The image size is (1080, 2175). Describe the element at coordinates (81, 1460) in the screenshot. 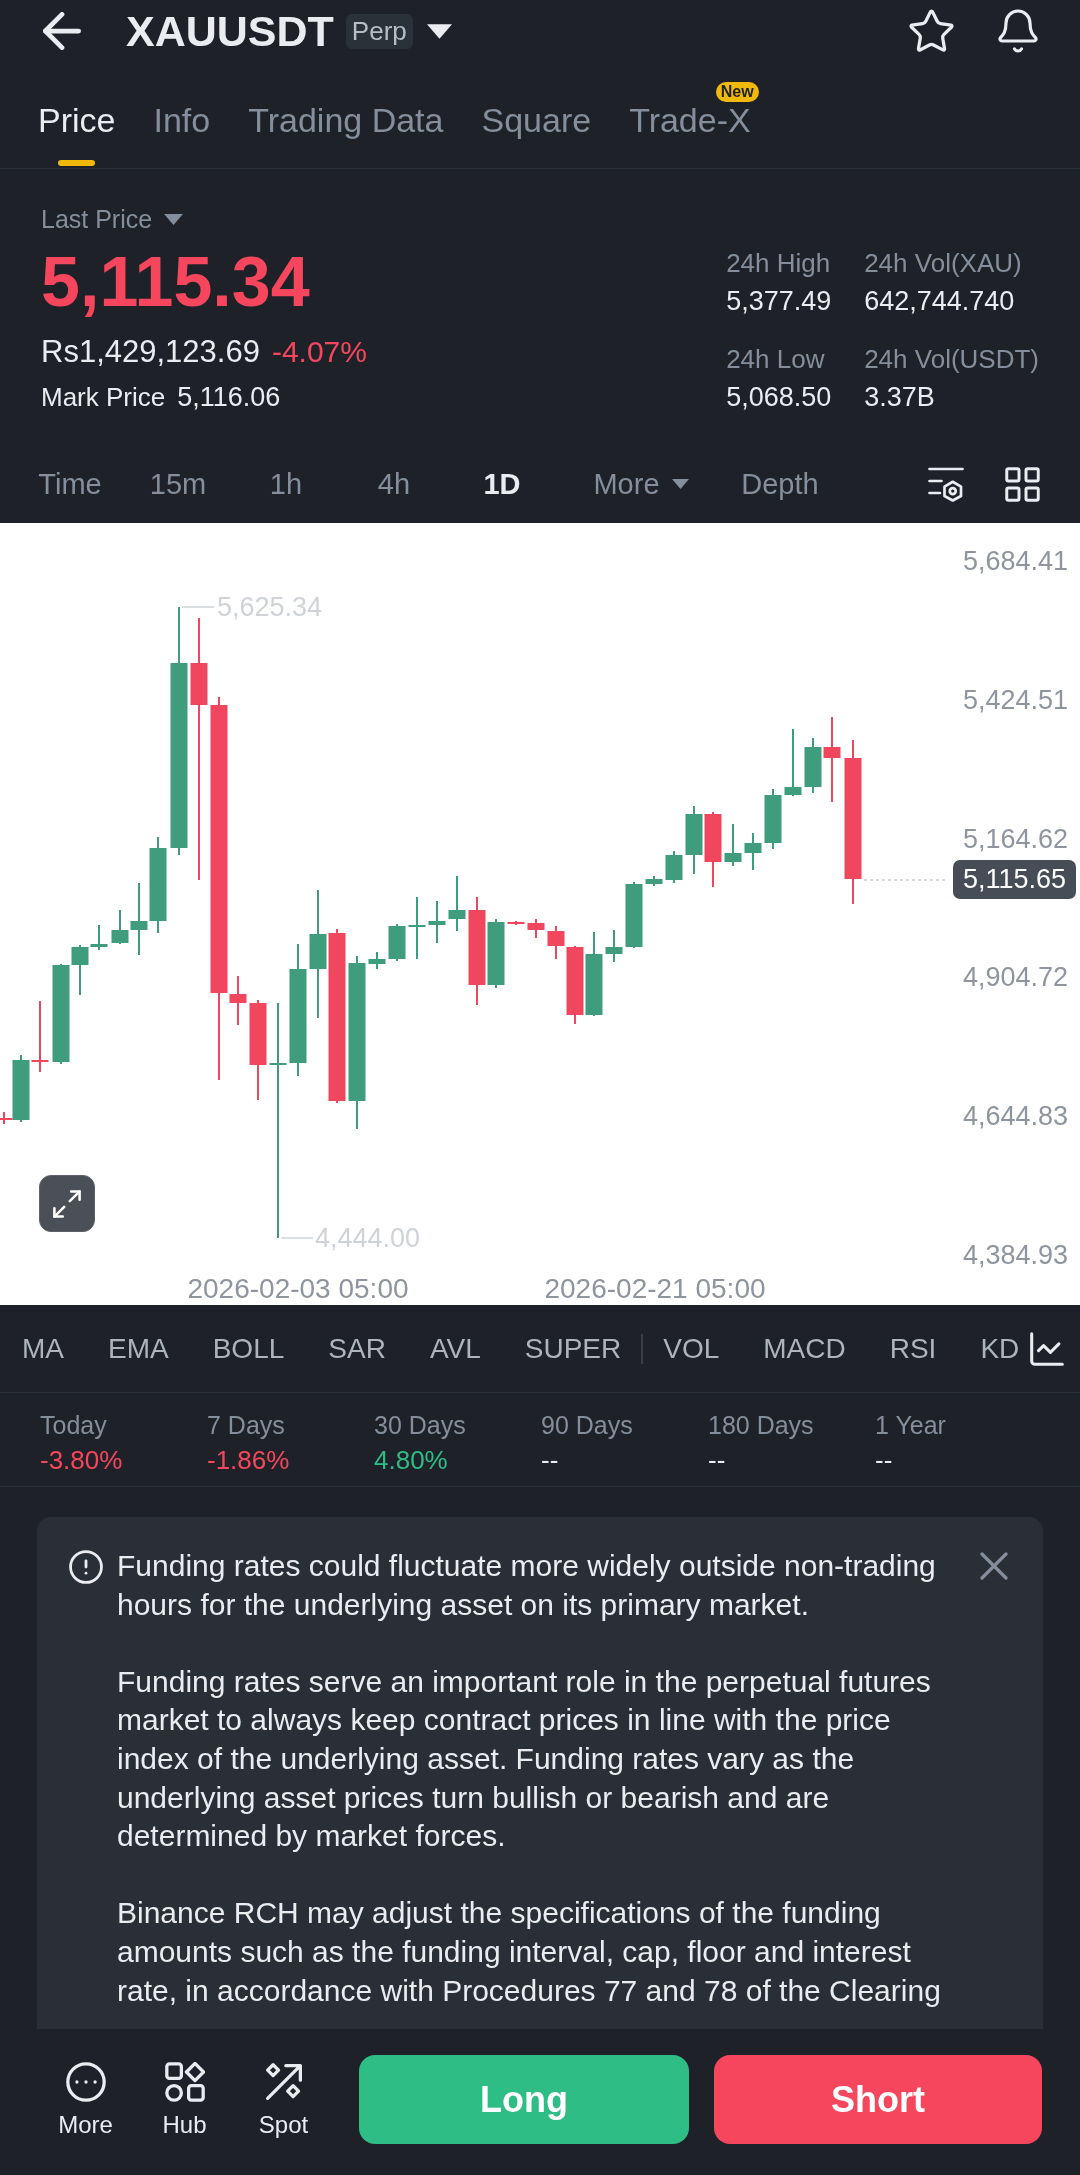

I see `period-change: -3.80%` at that location.